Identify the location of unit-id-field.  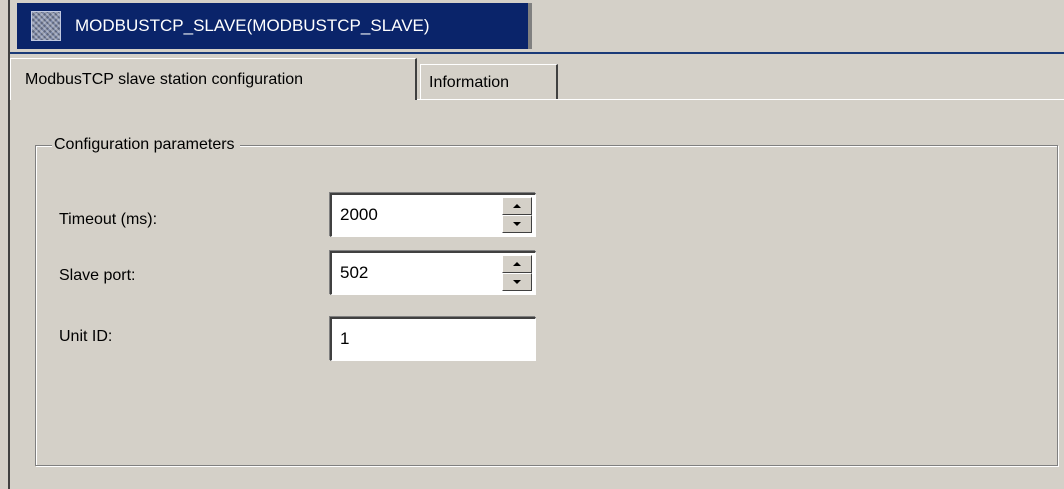
(433, 339).